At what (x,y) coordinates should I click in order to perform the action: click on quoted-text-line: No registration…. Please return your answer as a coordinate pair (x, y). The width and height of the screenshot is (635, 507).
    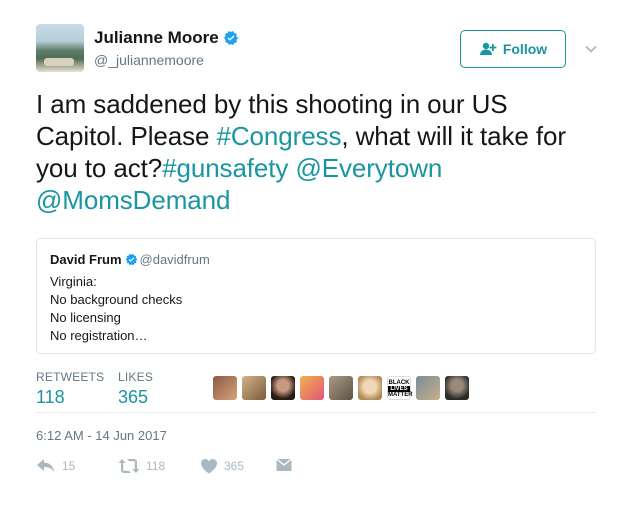
    Looking at the image, I should click on (99, 335).